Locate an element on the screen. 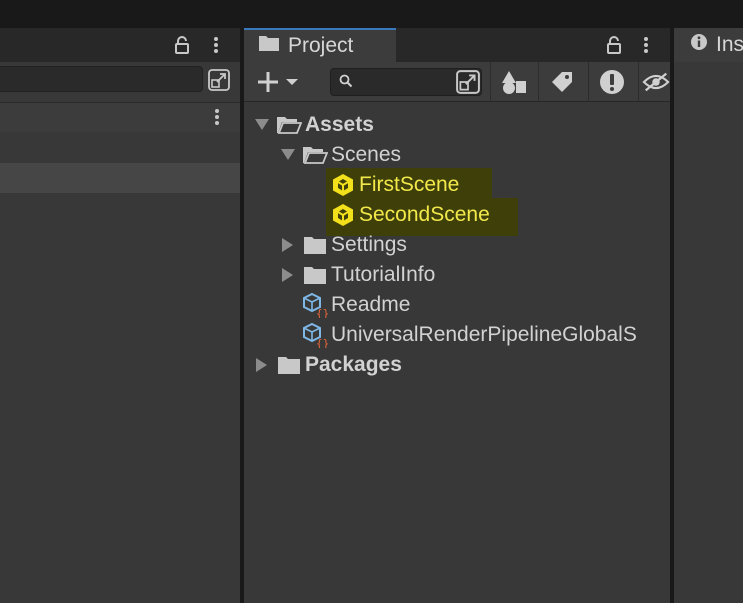 The width and height of the screenshot is (743, 603). tree-item-label: UniversalRenderPipelineGlobalS is located at coordinates (484, 334).